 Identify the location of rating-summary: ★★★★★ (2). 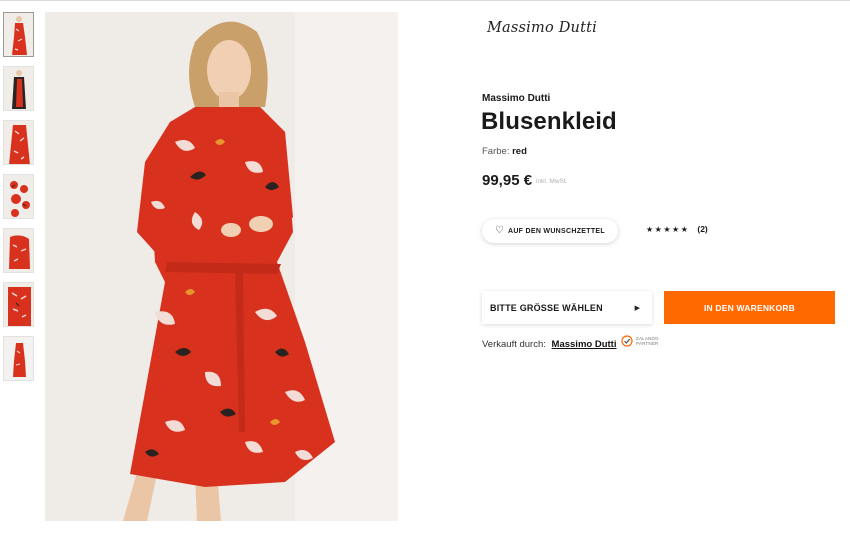
(677, 229).